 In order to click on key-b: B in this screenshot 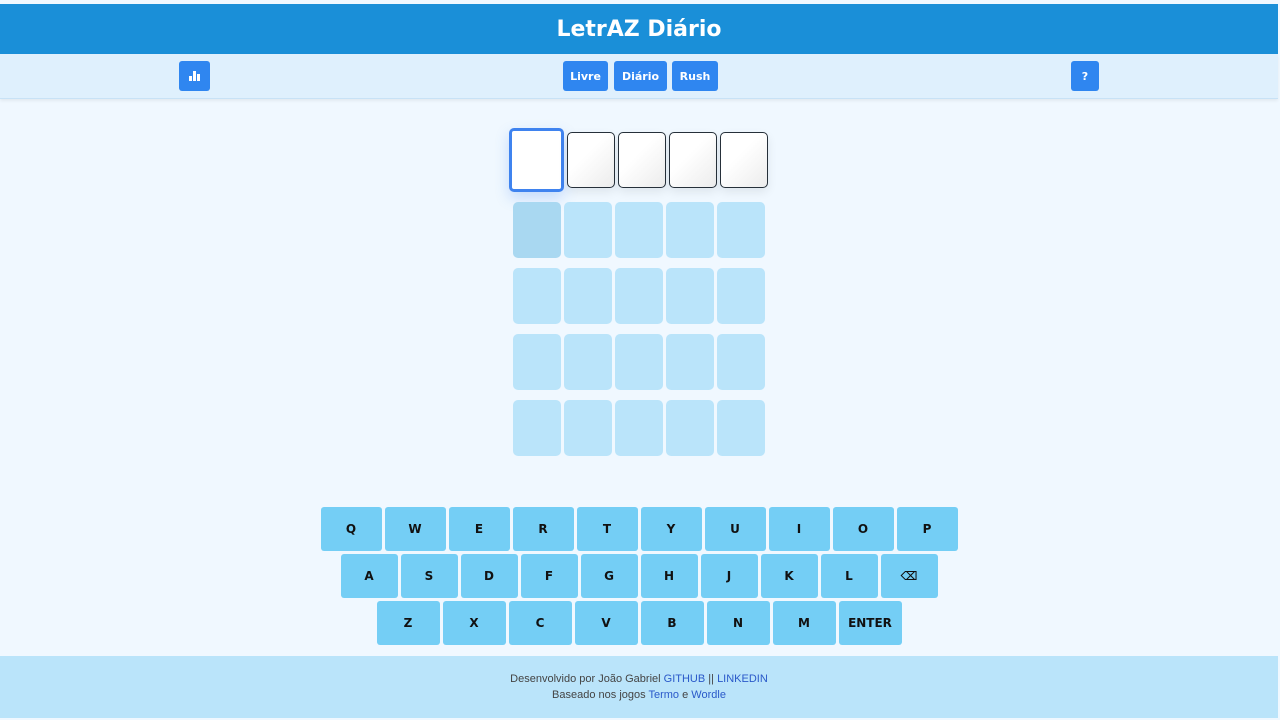, I will do `click(672, 623)`.